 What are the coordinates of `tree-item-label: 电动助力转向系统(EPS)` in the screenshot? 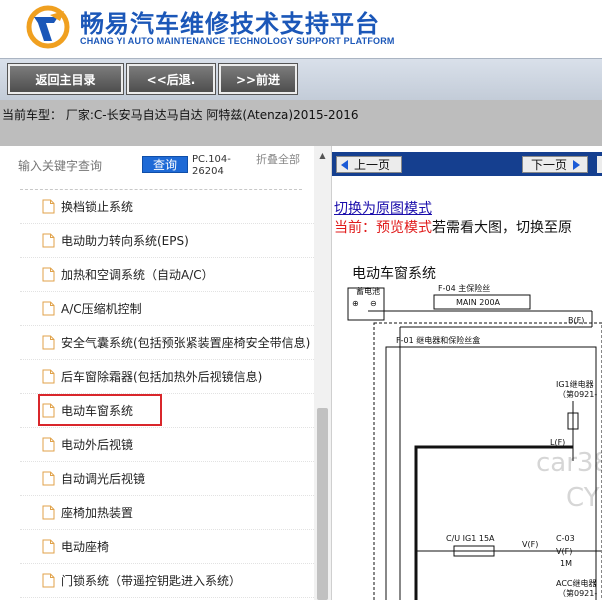 It's located at (125, 241).